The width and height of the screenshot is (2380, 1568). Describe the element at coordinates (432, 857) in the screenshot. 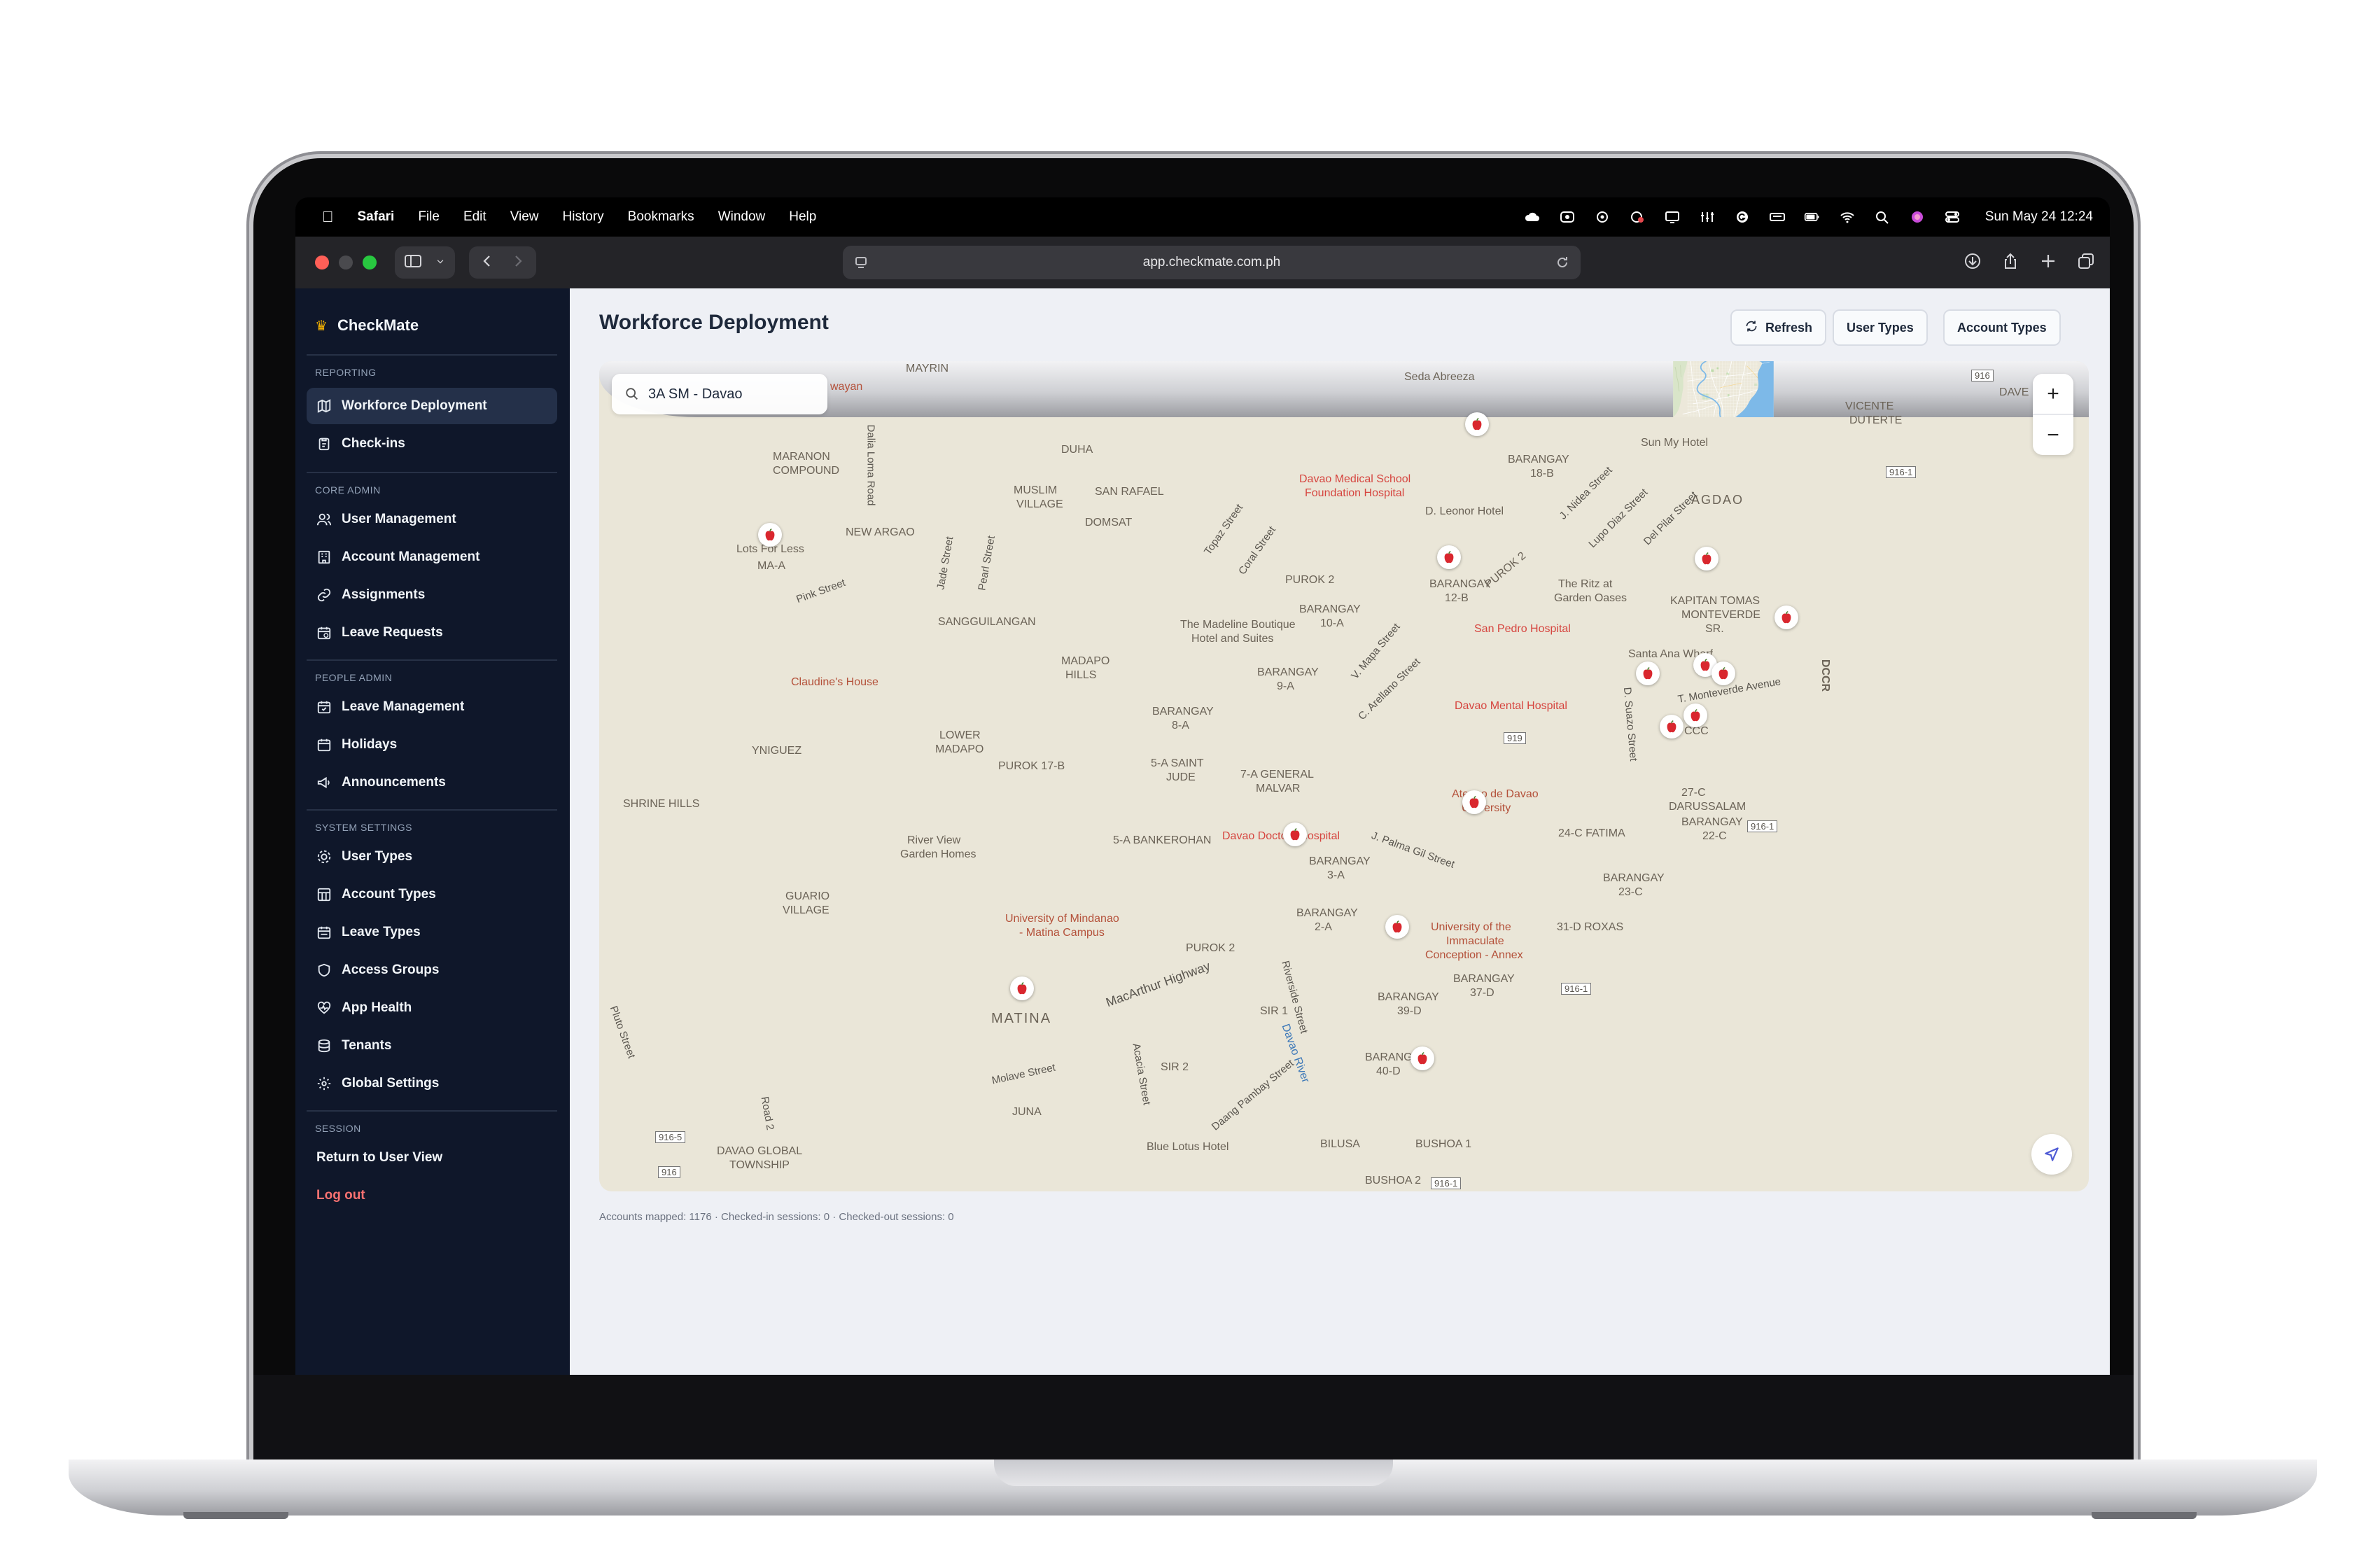

I see `sidebar-item-user-types: User Types` at that location.